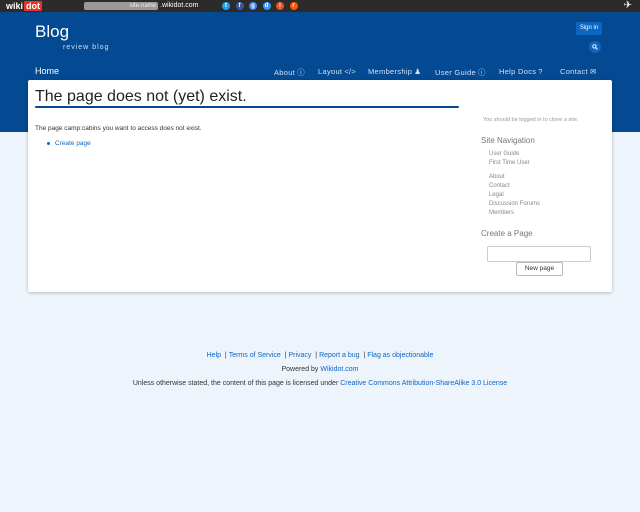  I want to click on site-title: Blog, so click(52, 32).